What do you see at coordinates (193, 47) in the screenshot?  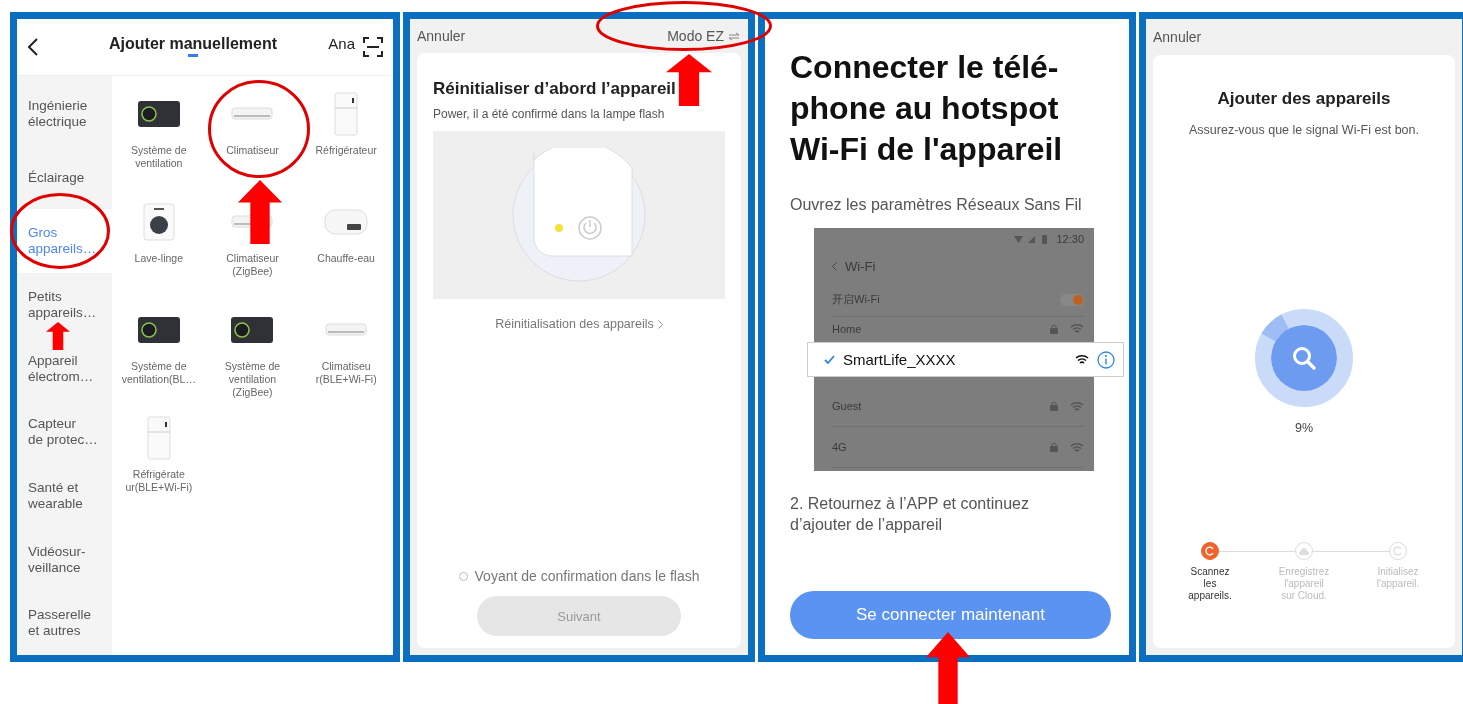 I see `tab: Ajouter manuellement` at bounding box center [193, 47].